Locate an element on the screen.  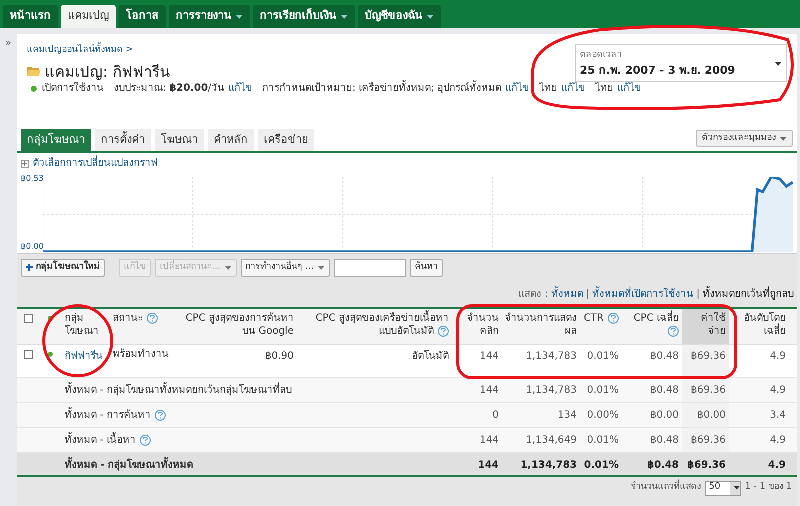
status-text: เปิดการใช้งาน is located at coordinates (73, 88).